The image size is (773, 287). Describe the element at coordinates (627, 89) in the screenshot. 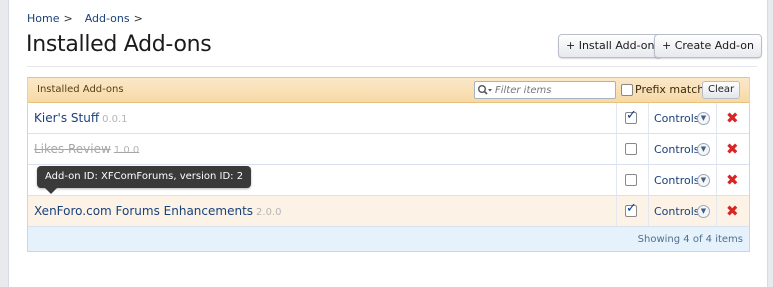

I see `prefix-match-checkbox` at that location.